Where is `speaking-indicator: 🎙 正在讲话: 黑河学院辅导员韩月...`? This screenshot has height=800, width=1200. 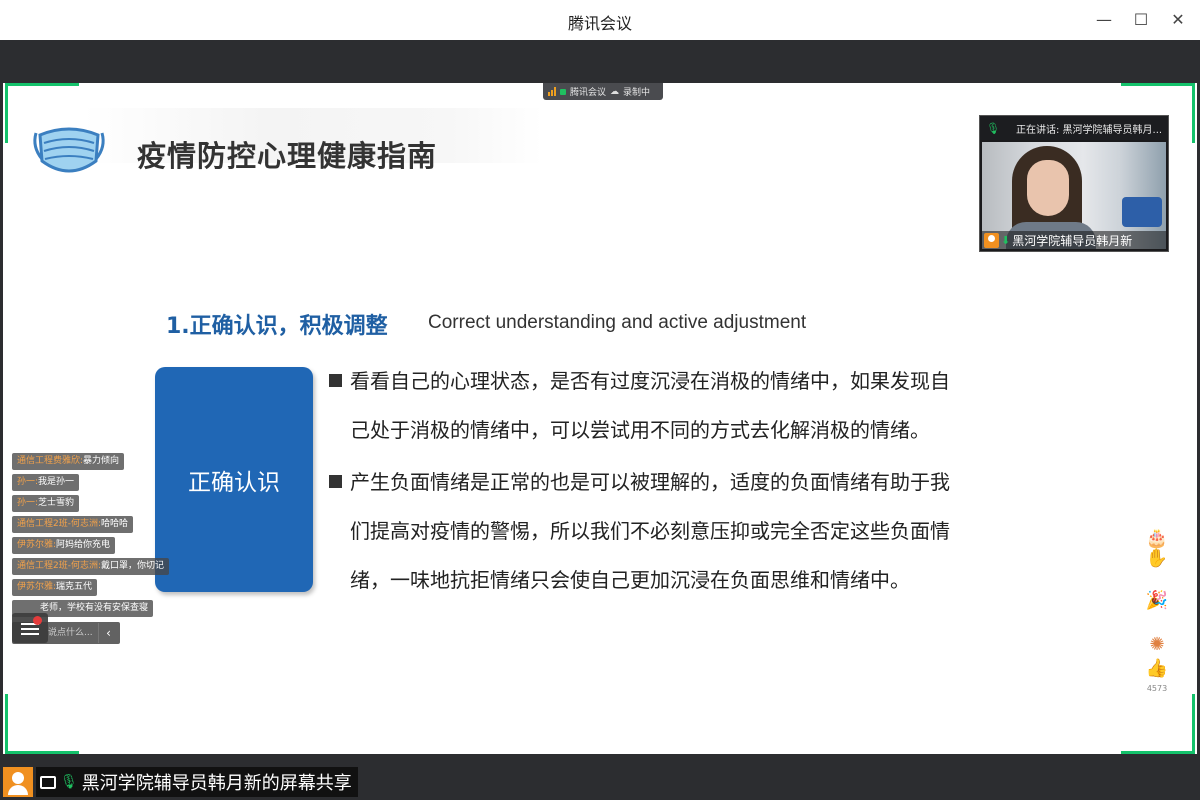 speaking-indicator: 🎙 正在讲话: 黑河学院辅导员韩月... is located at coordinates (1074, 128).